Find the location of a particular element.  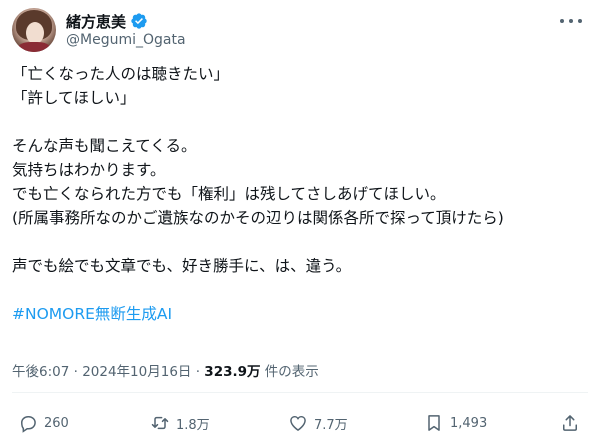

reply-icon is located at coordinates (28, 424).